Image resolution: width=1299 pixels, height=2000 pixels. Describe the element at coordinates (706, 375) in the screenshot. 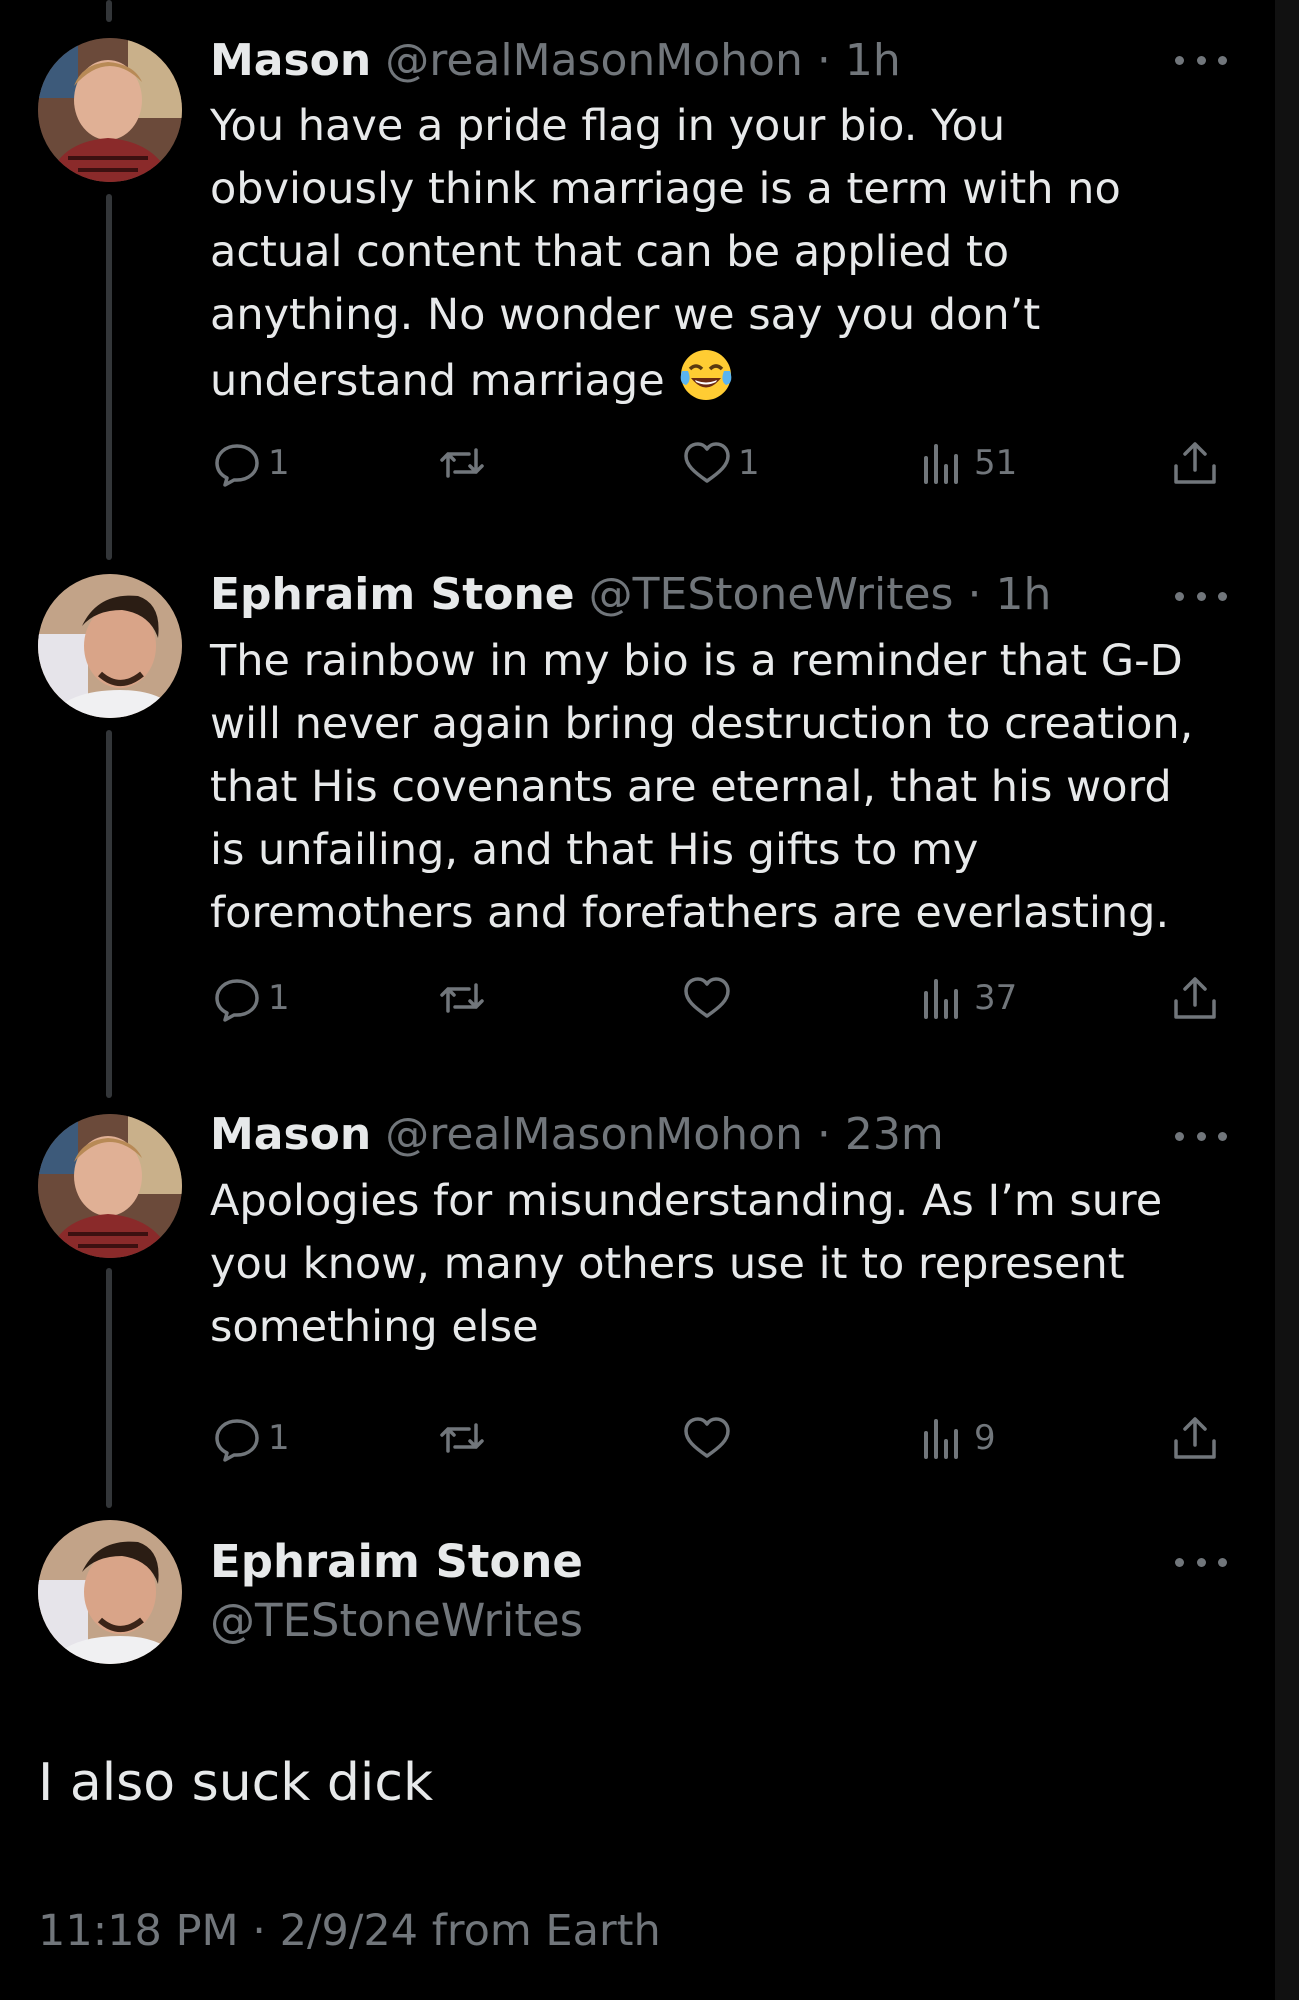

I see `tears-of-joy-emoji` at that location.